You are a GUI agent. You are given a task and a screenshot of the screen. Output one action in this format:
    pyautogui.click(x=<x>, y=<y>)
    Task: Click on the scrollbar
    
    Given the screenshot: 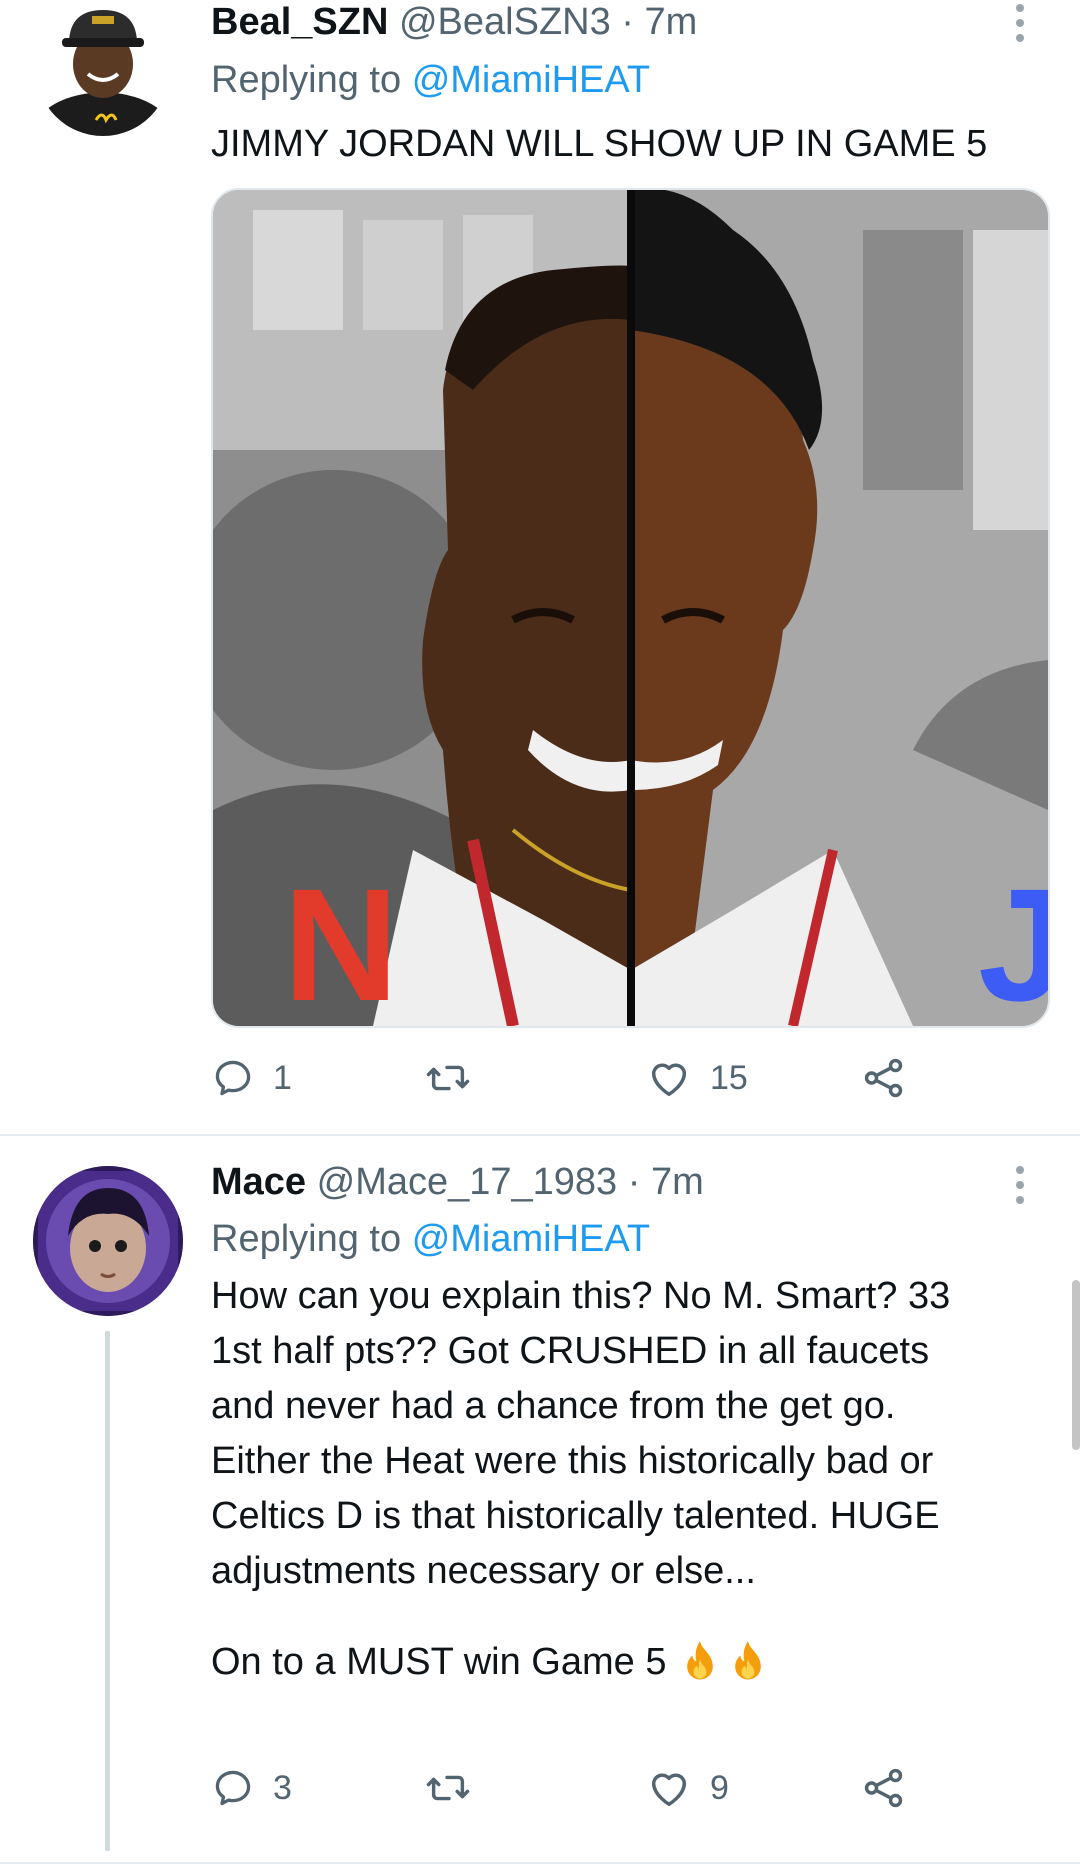 What is the action you would take?
    pyautogui.click(x=1076, y=1365)
    